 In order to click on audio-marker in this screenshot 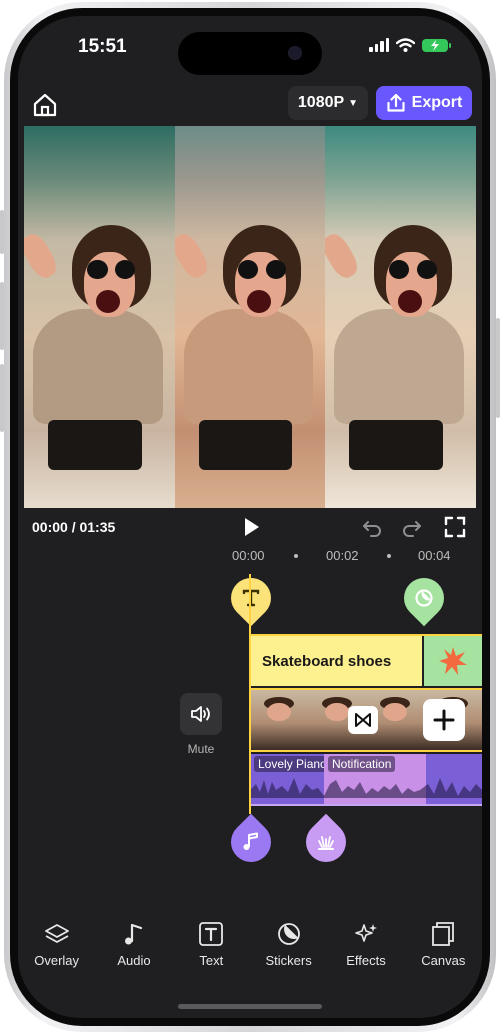, I will do `click(251, 842)`.